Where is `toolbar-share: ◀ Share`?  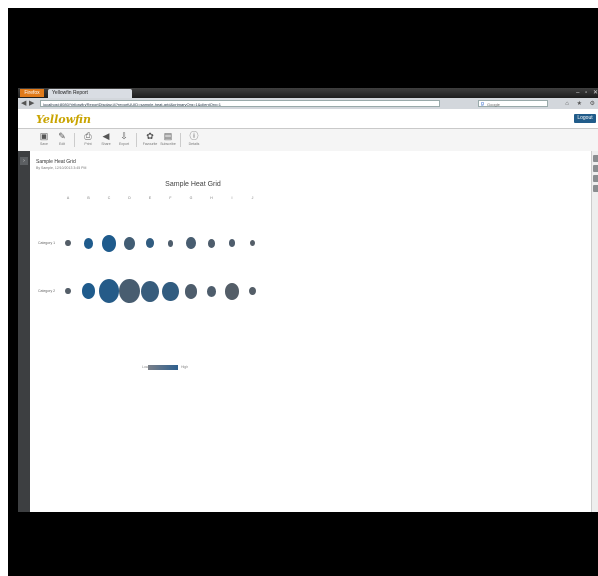 toolbar-share: ◀ Share is located at coordinates (106, 139).